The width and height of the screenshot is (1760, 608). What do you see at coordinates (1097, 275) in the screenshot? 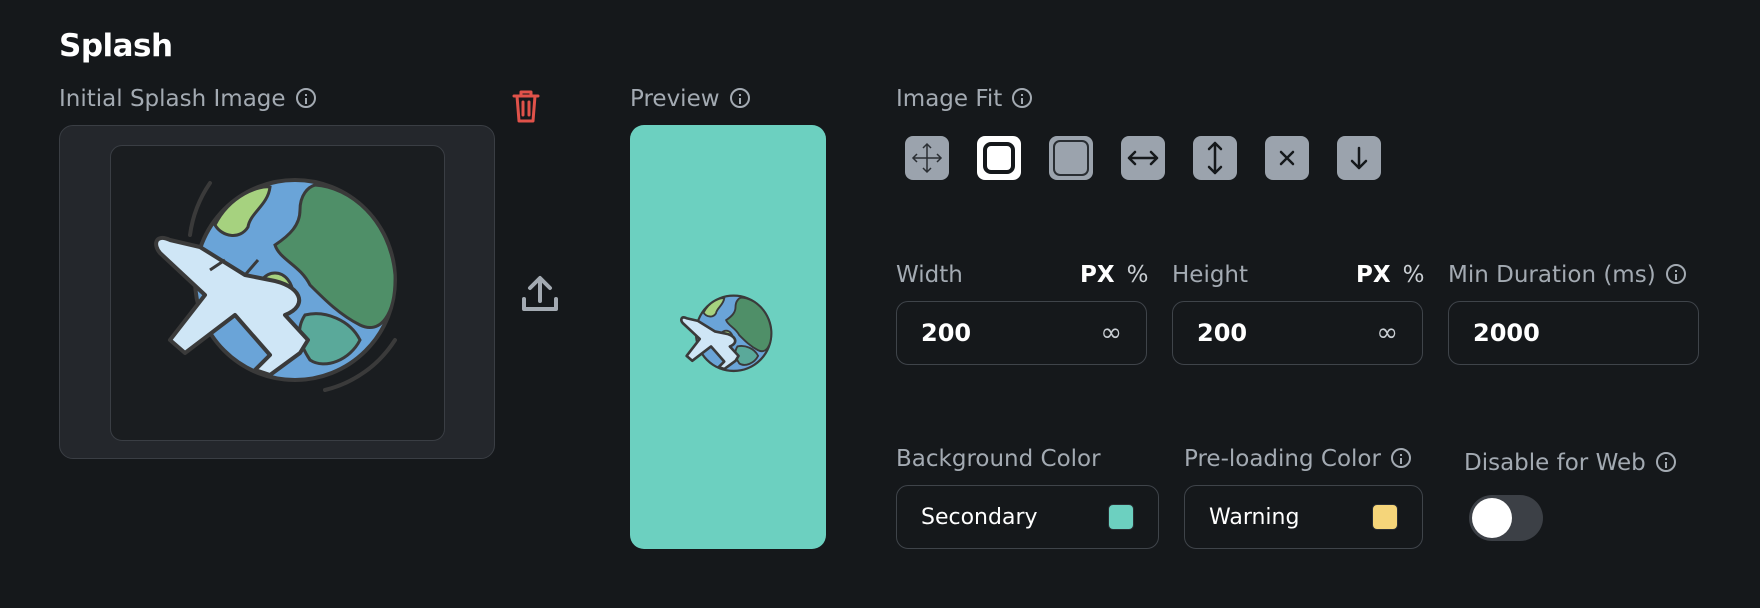
I see `width-unit-px: PX` at bounding box center [1097, 275].